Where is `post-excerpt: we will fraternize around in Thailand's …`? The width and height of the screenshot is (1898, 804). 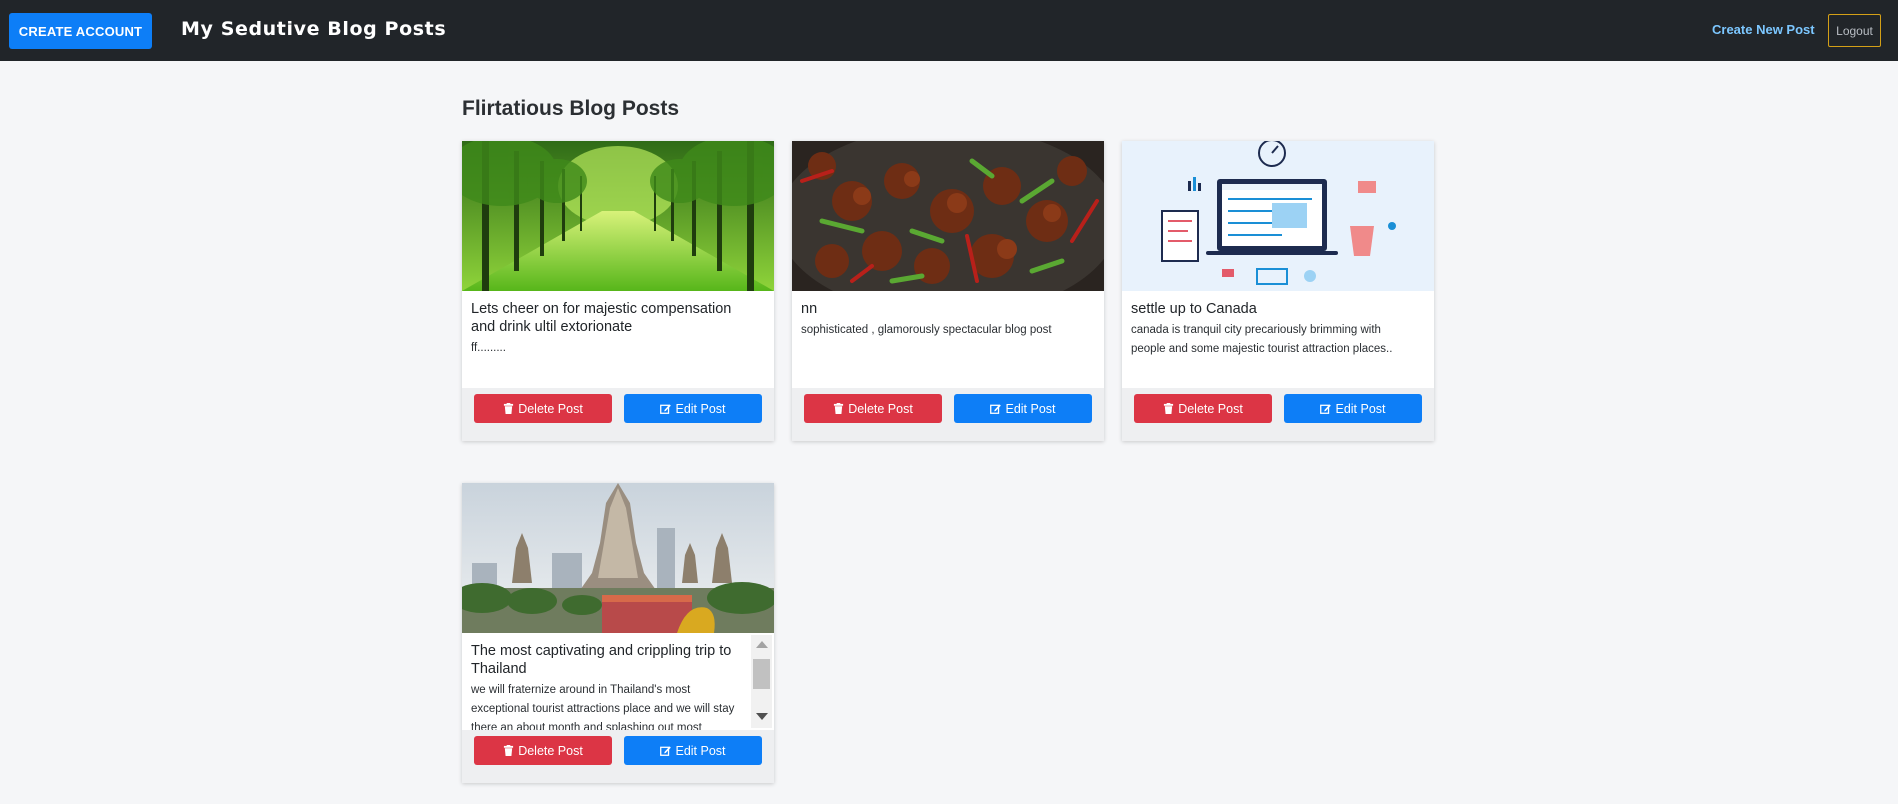
post-excerpt: we will fraternize around in Thailand's … is located at coordinates (603, 707).